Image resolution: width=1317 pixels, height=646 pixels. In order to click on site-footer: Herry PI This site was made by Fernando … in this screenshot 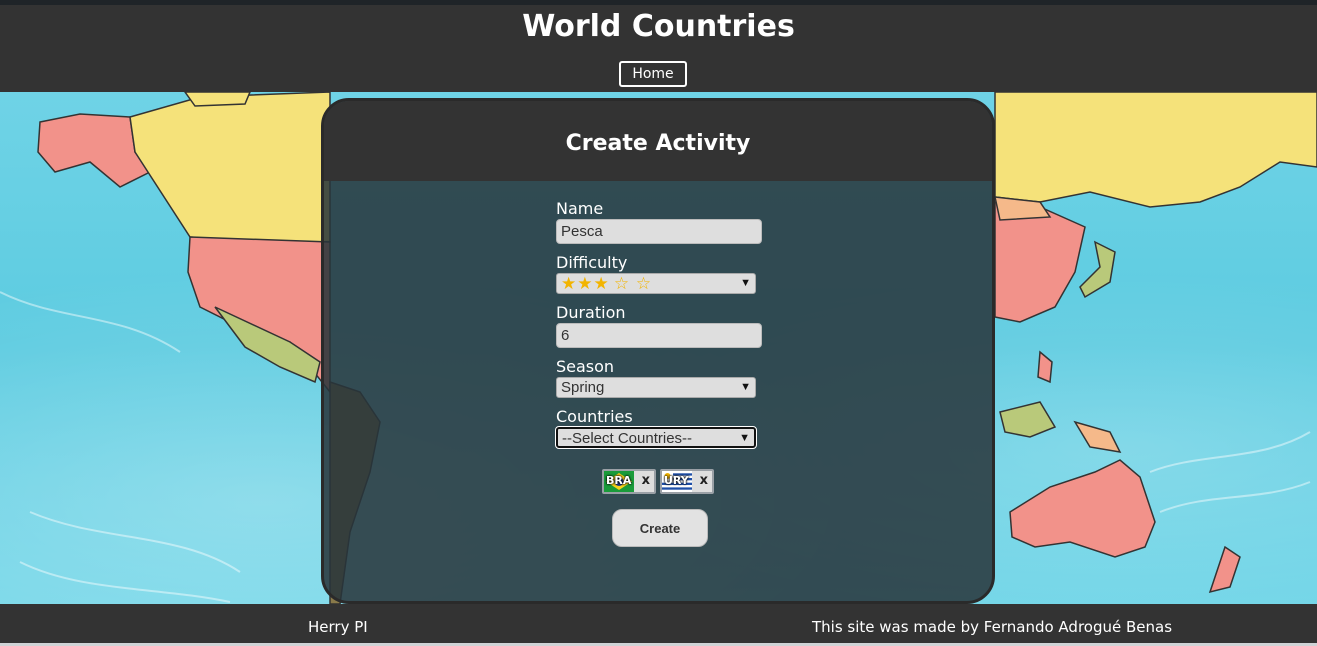, I will do `click(658, 625)`.